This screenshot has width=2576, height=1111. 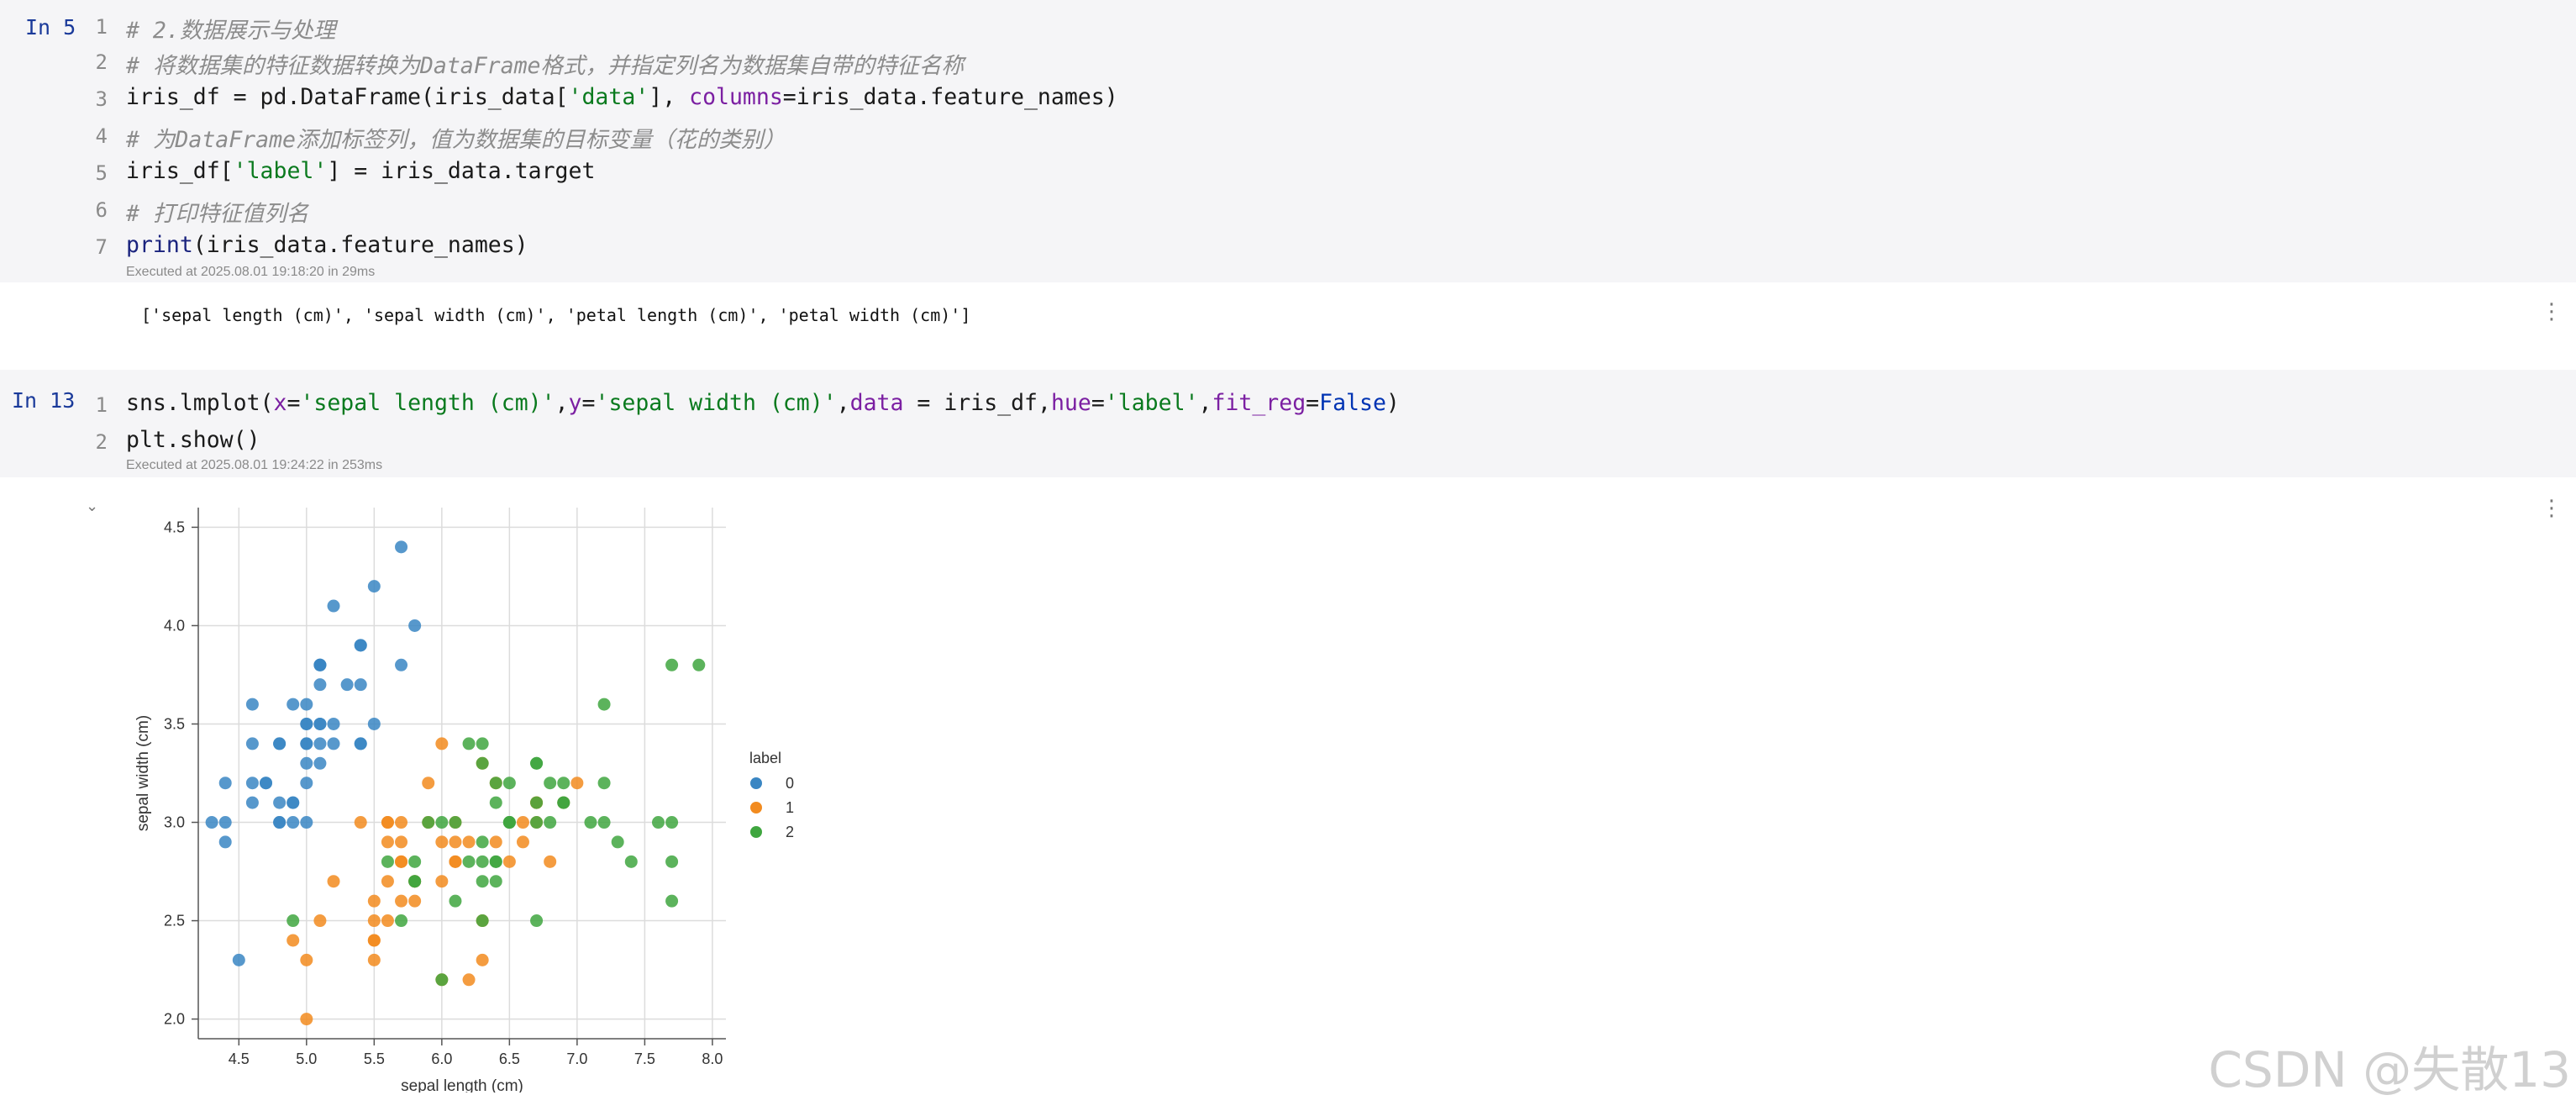 I want to click on code-line: # 2.数据展示与处理, so click(x=230, y=28).